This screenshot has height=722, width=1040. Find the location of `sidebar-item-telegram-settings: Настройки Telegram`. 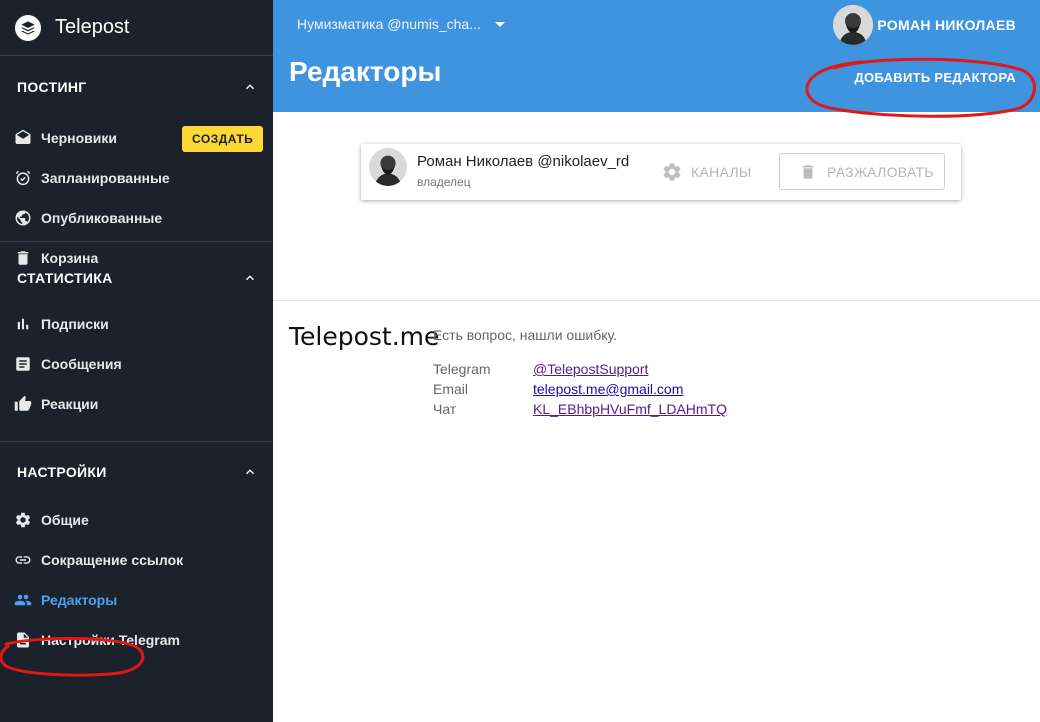

sidebar-item-telegram-settings: Настройки Telegram is located at coordinates (136, 640).